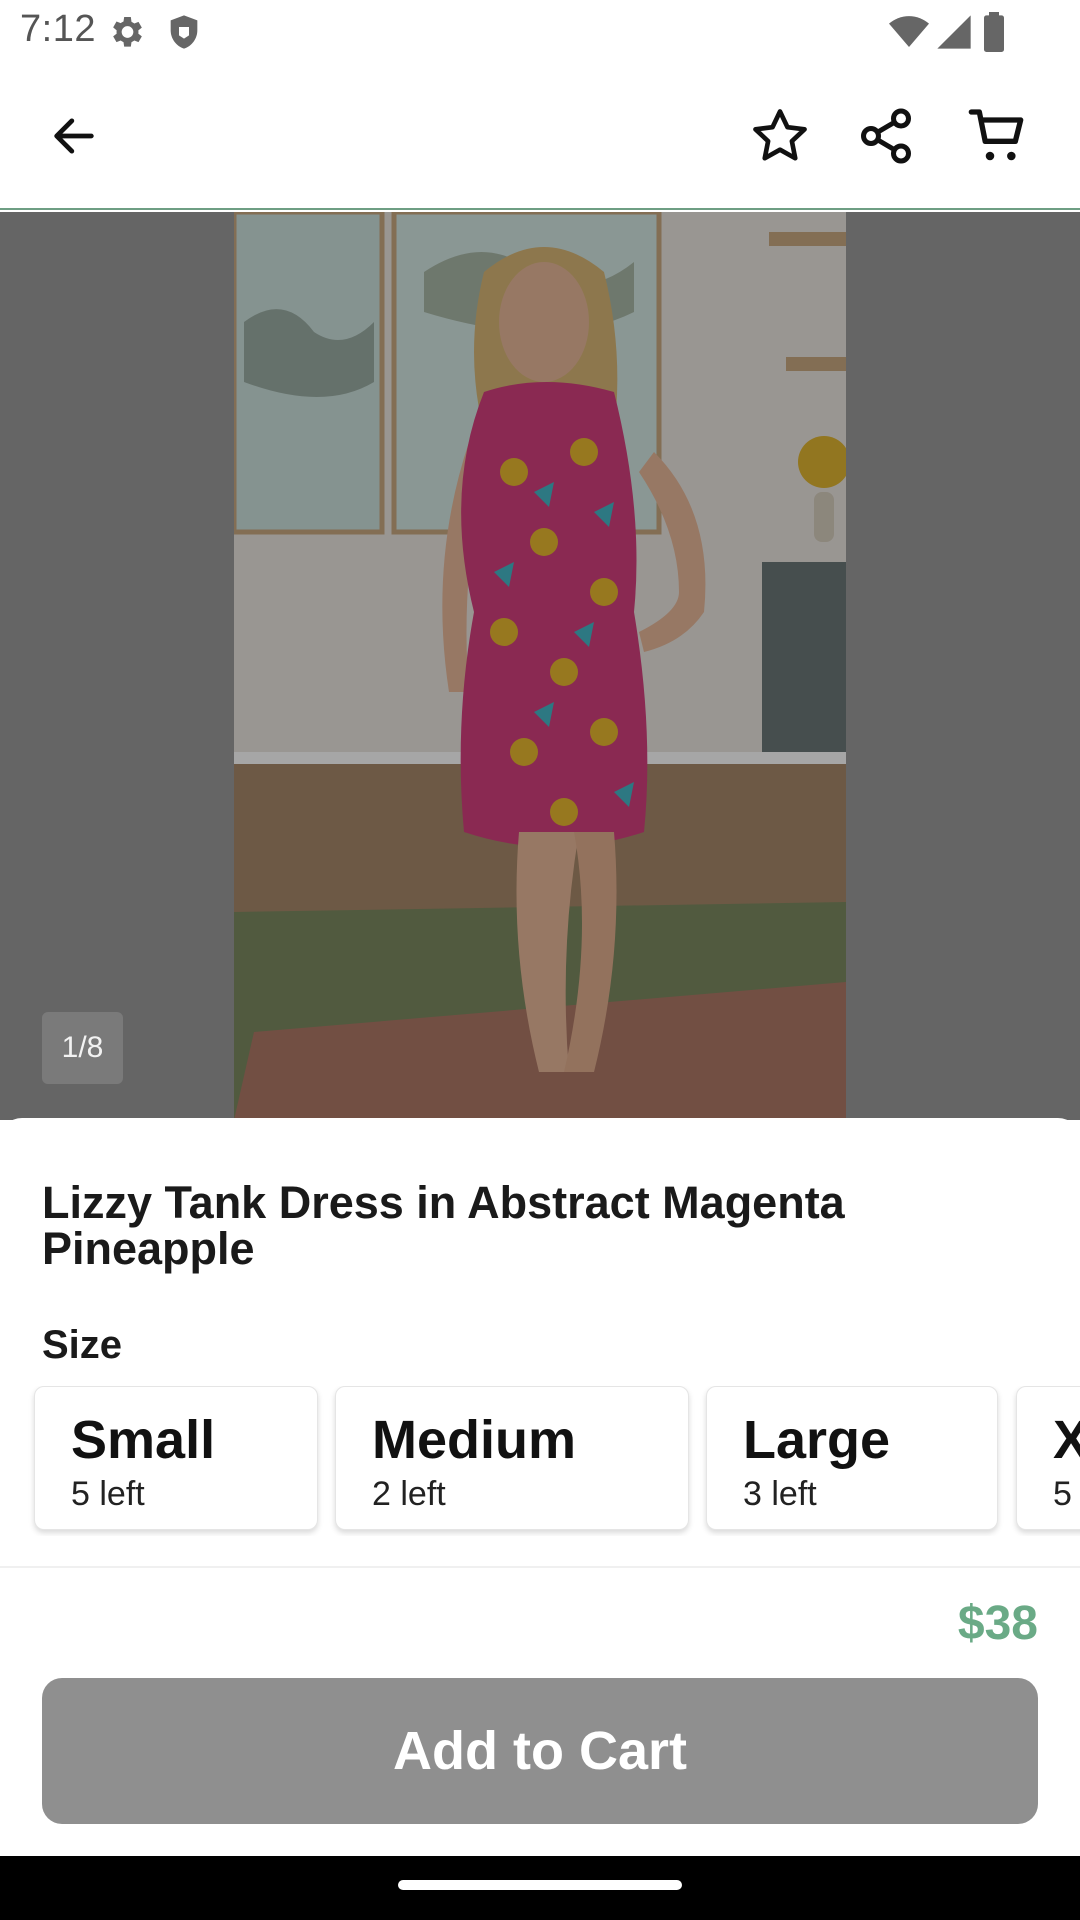 The height and width of the screenshot is (1920, 1080). What do you see at coordinates (1062, 1494) in the screenshot?
I see `size-stock: 5` at bounding box center [1062, 1494].